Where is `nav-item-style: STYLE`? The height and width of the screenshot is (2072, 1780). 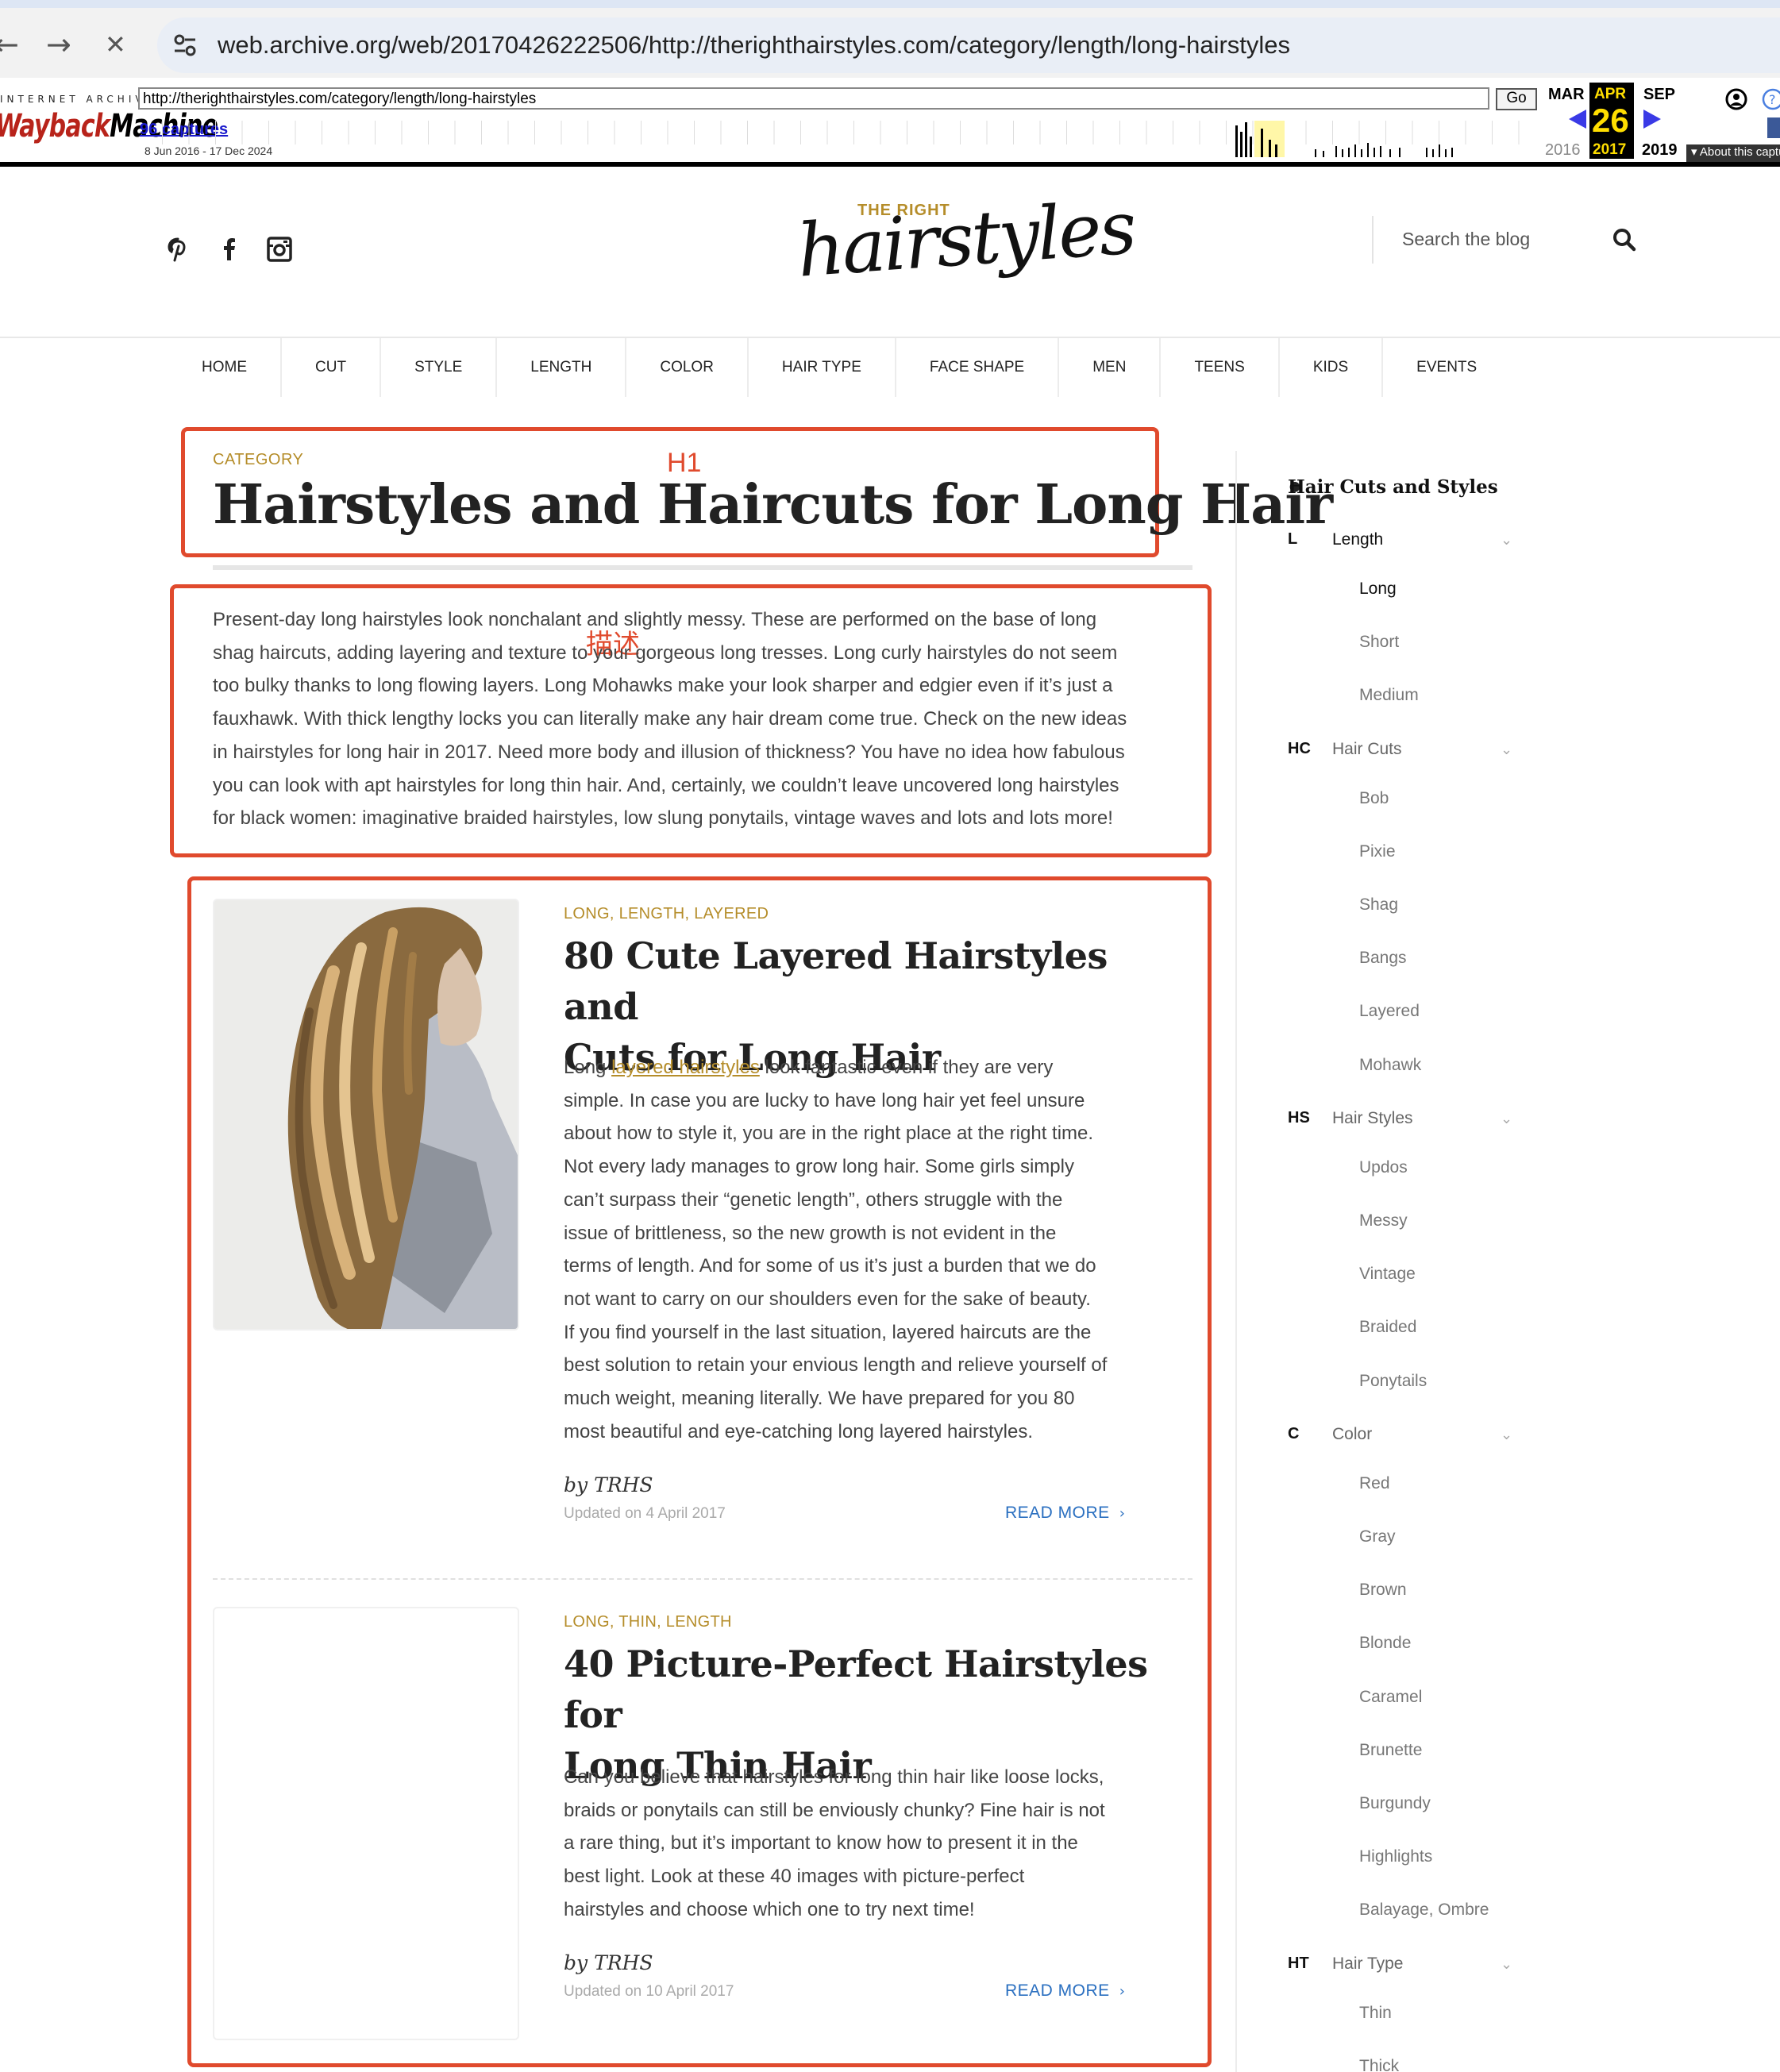
nav-item-style: STYLE is located at coordinates (439, 367).